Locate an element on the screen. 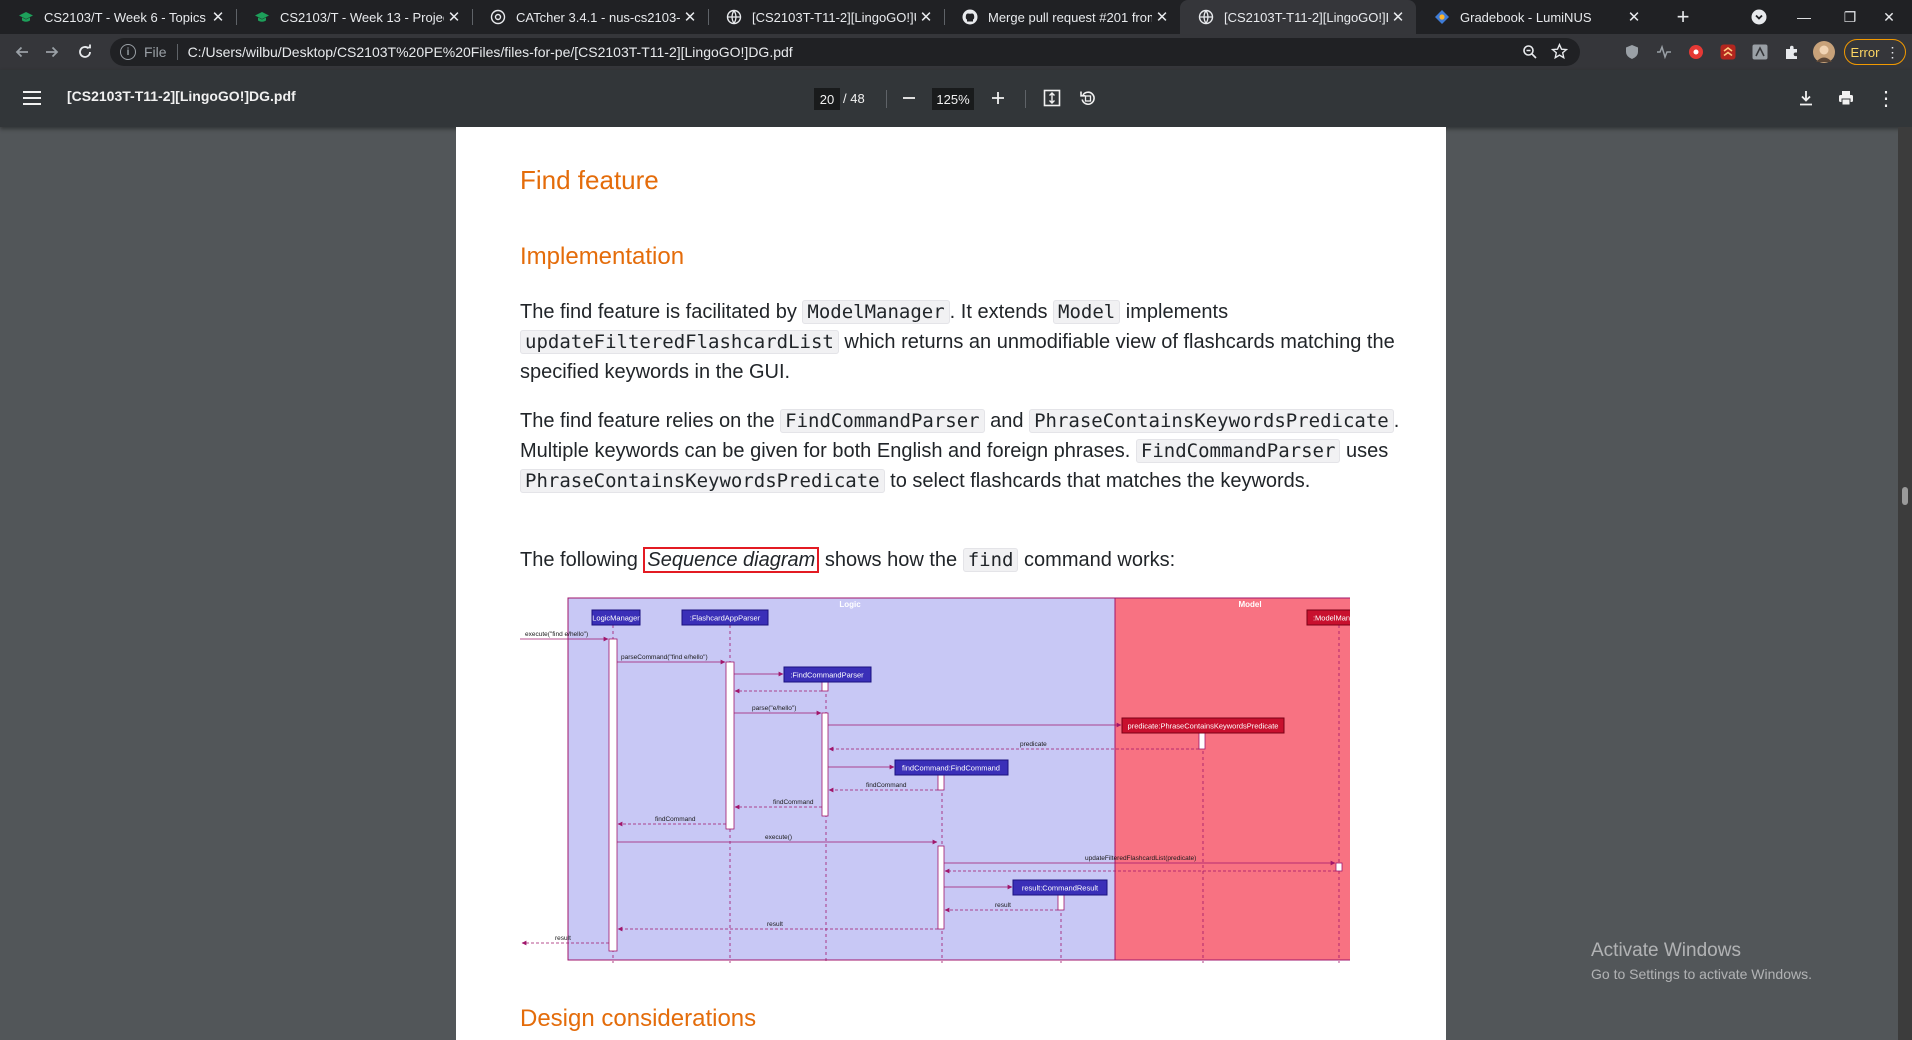 The height and width of the screenshot is (1040, 1912). profile-error-button: Error ⋮ is located at coordinates (1875, 52).